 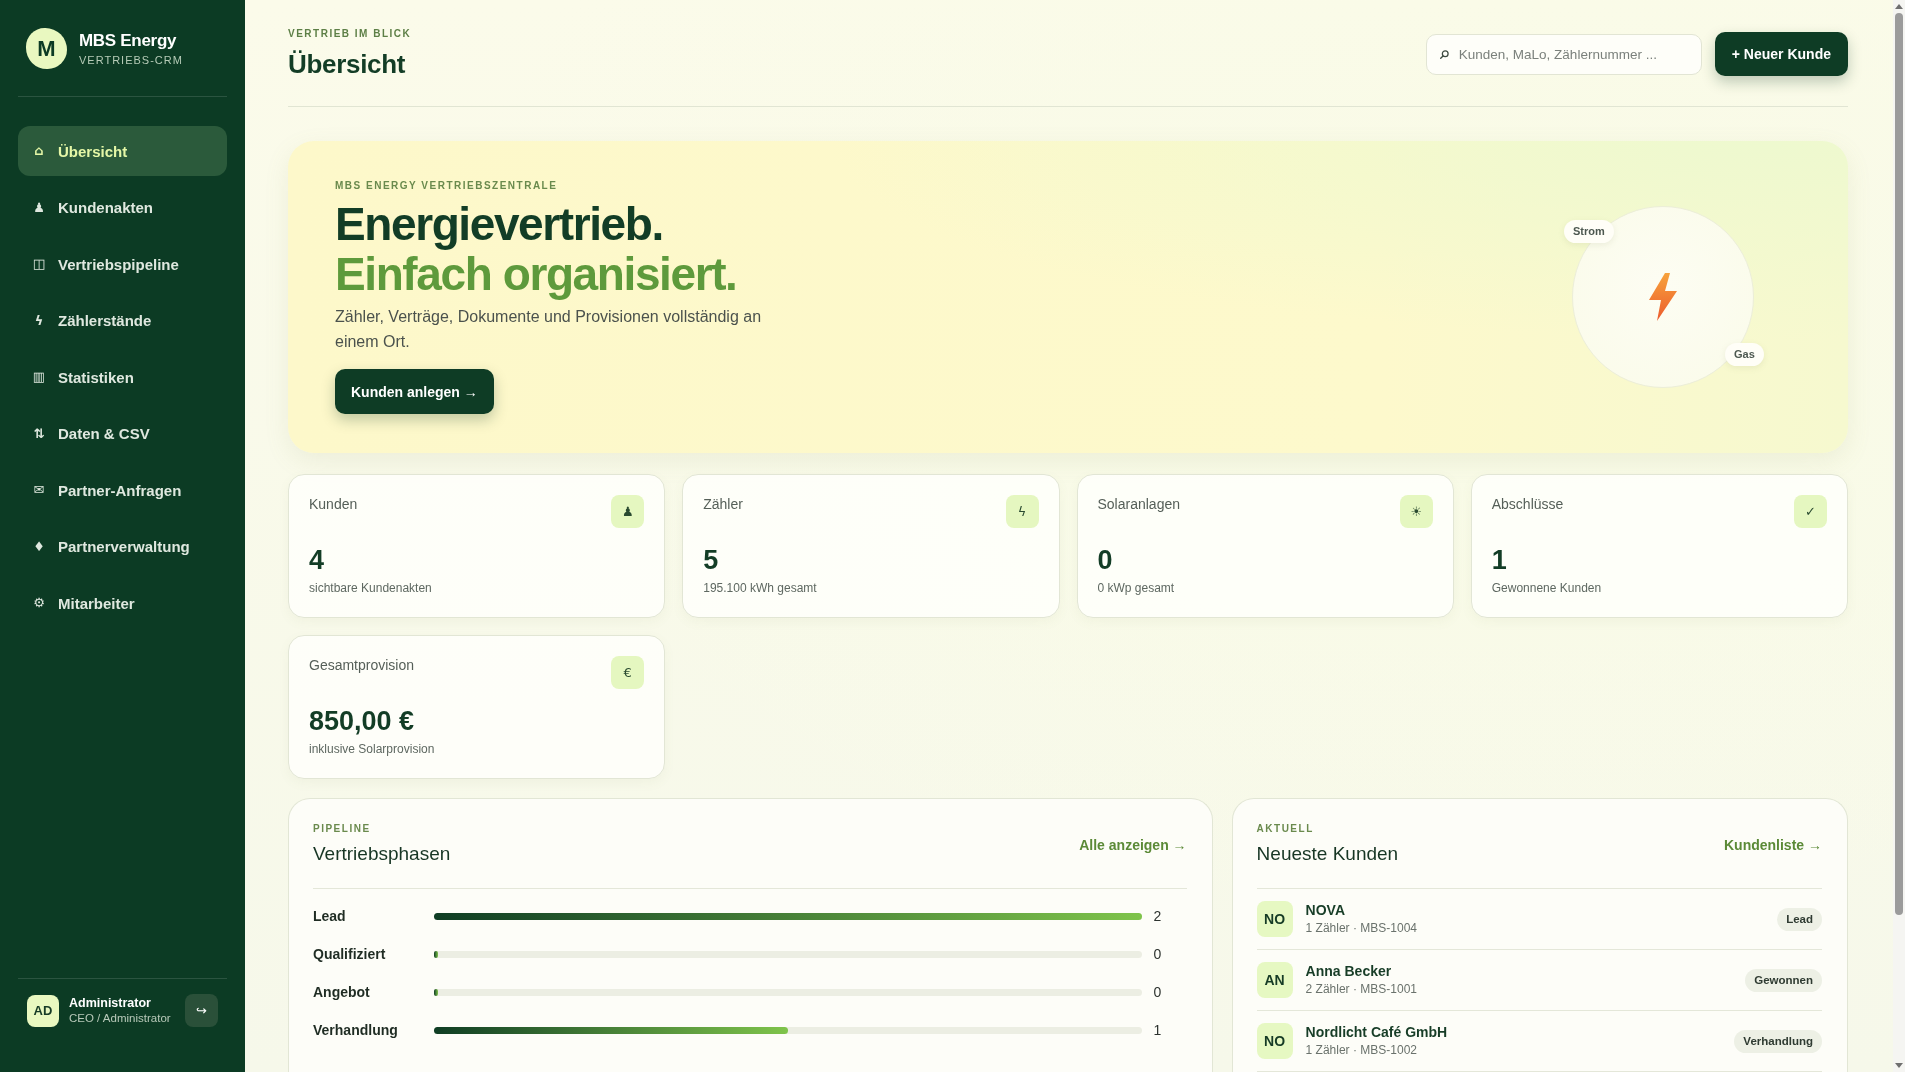 I want to click on user-name: Administrator, so click(x=110, y=1003).